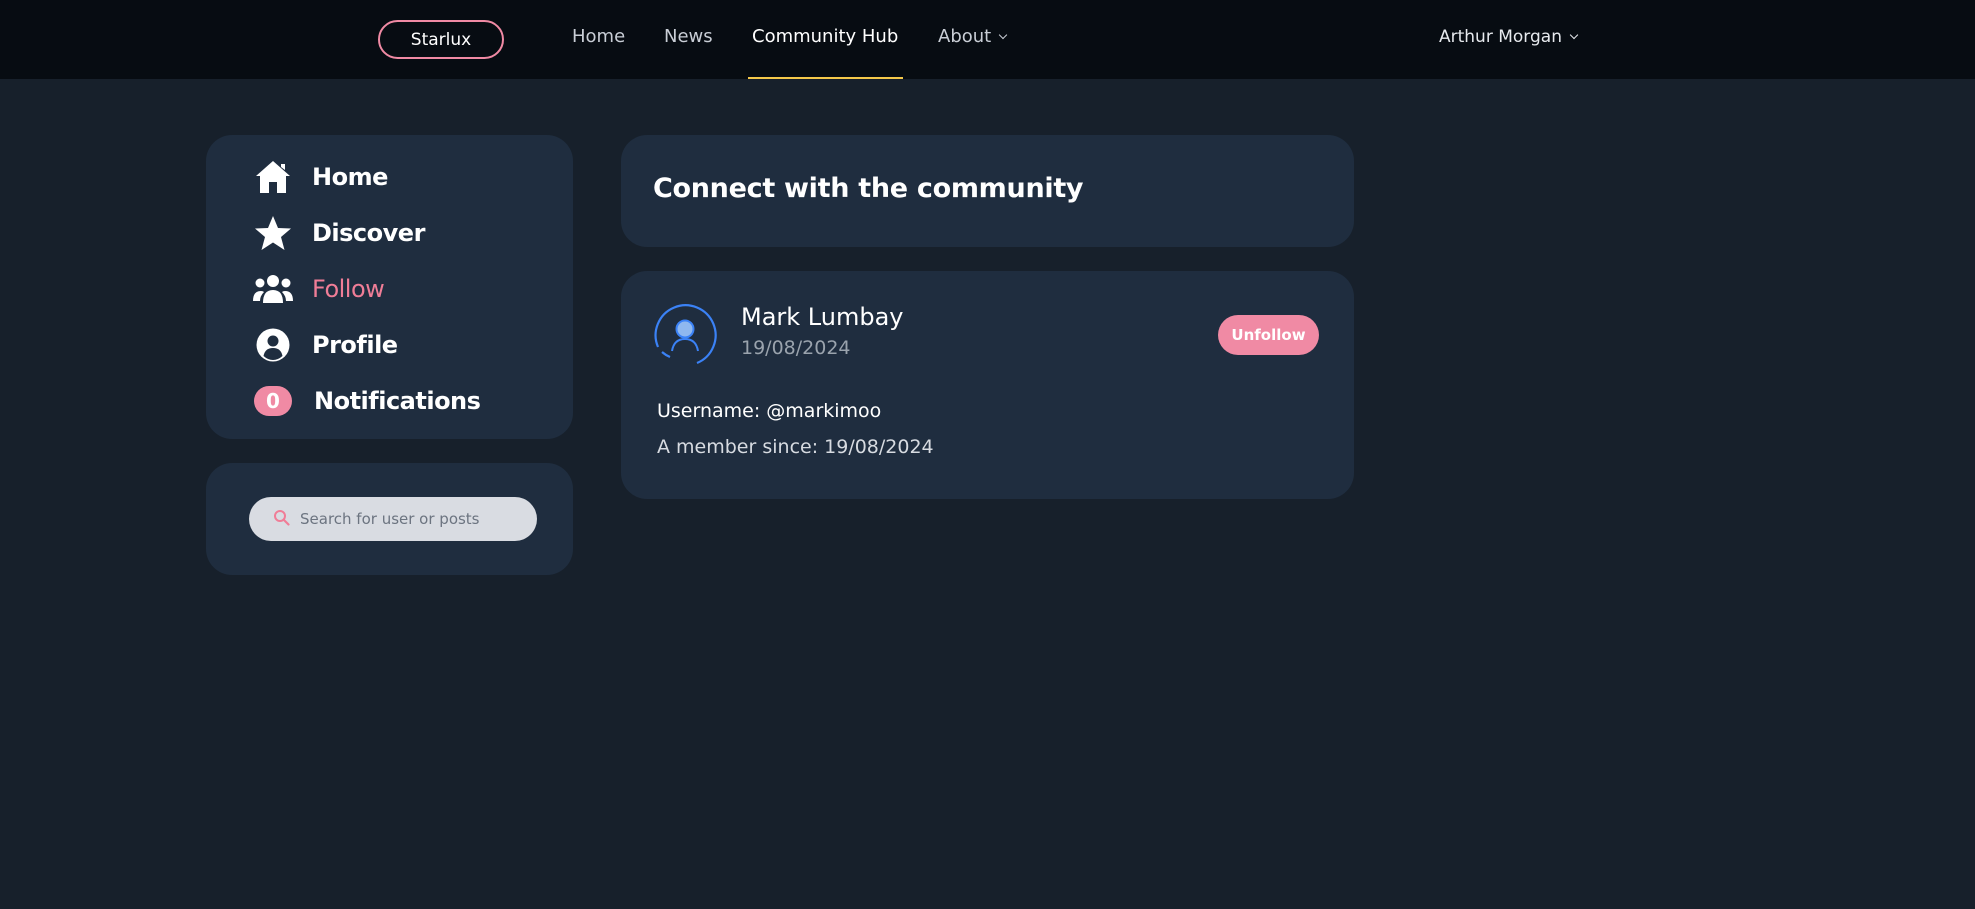 The image size is (1975, 909). I want to click on followed-user-name: Mark Lumbay, so click(822, 317).